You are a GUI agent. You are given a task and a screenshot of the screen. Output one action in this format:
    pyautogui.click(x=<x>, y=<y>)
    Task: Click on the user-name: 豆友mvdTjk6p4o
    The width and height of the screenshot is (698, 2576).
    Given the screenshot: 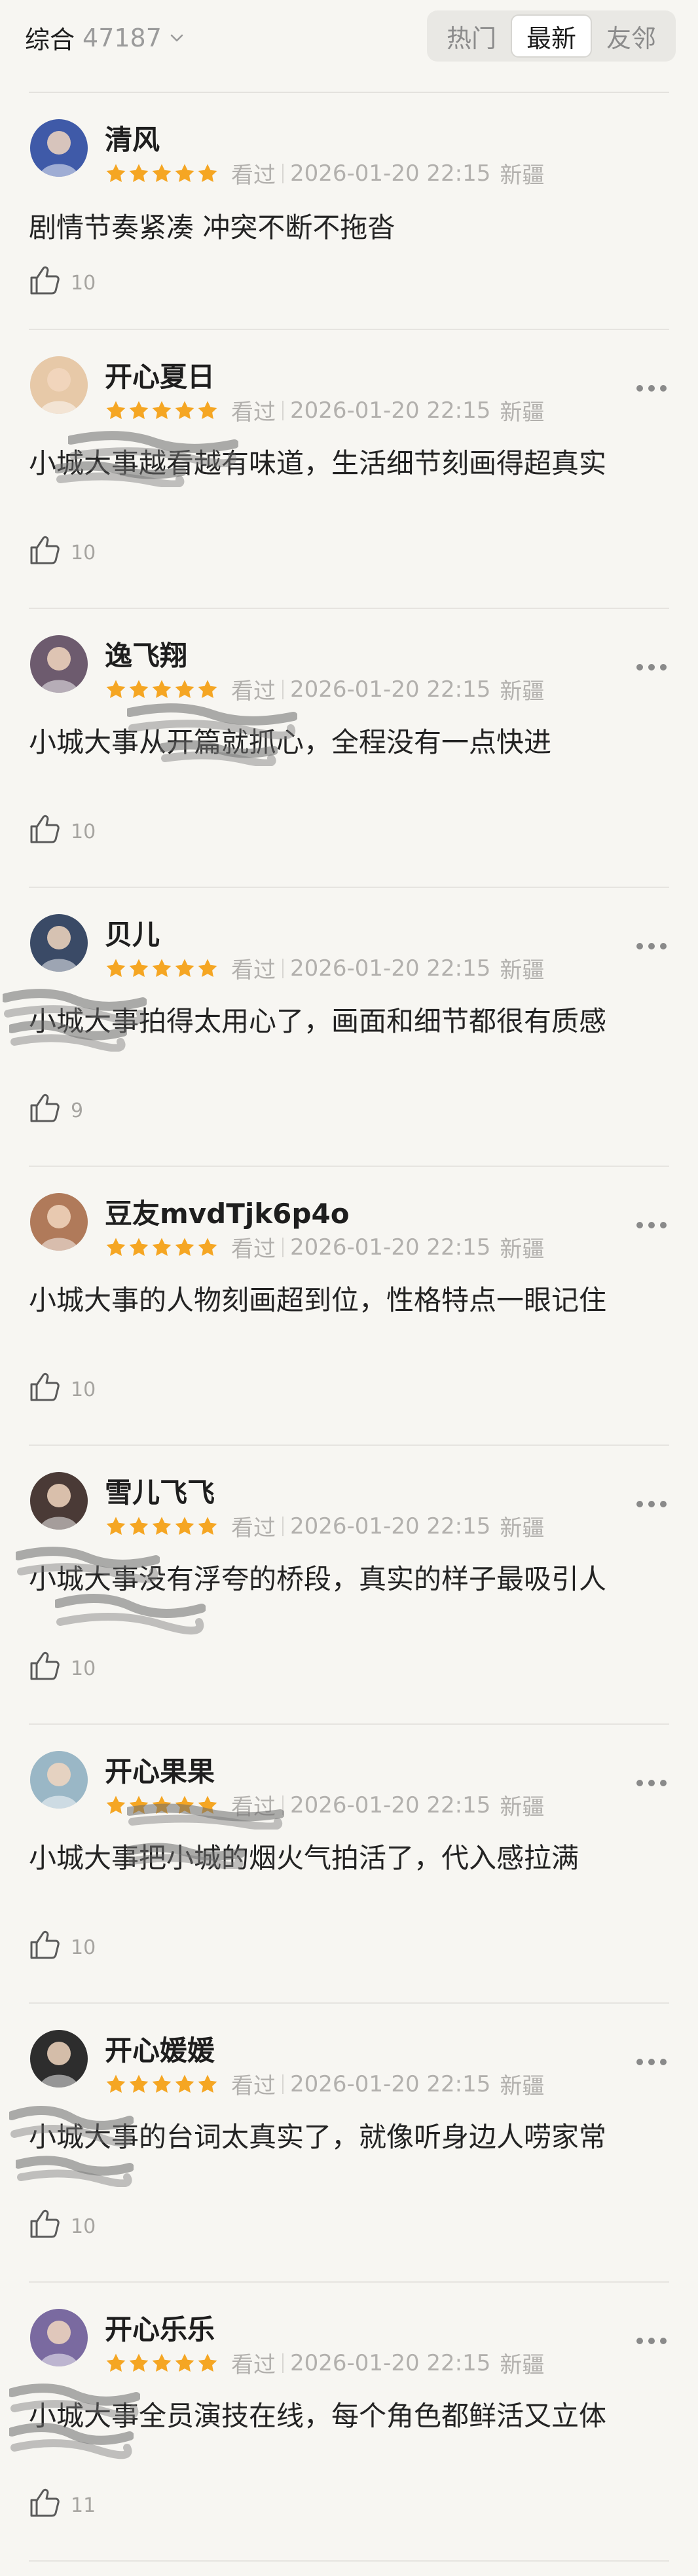 What is the action you would take?
    pyautogui.click(x=227, y=1212)
    